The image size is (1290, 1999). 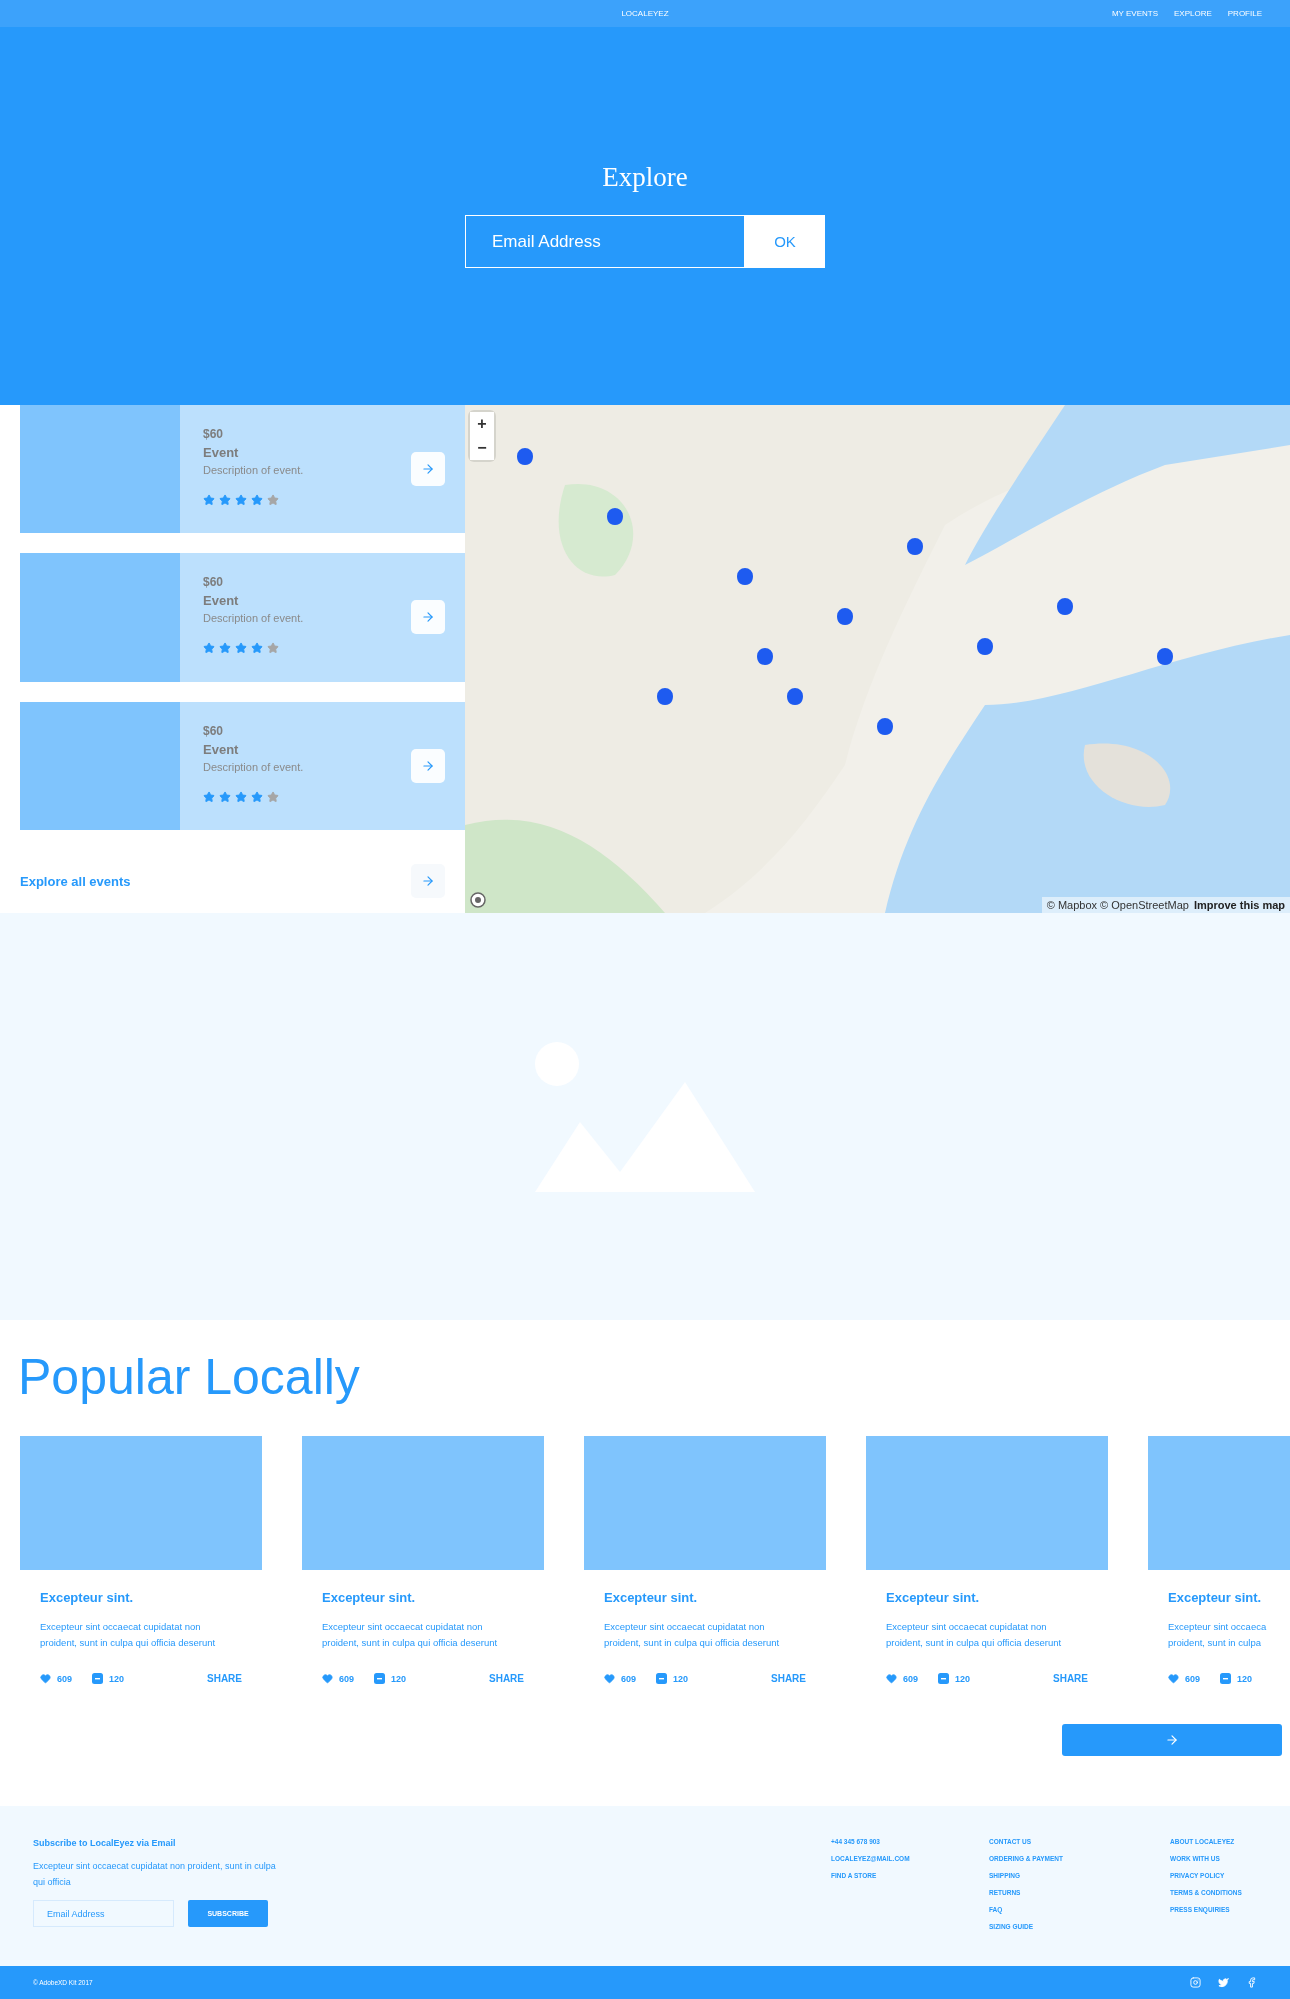 I want to click on map-logo-icon, so click(x=478, y=900).